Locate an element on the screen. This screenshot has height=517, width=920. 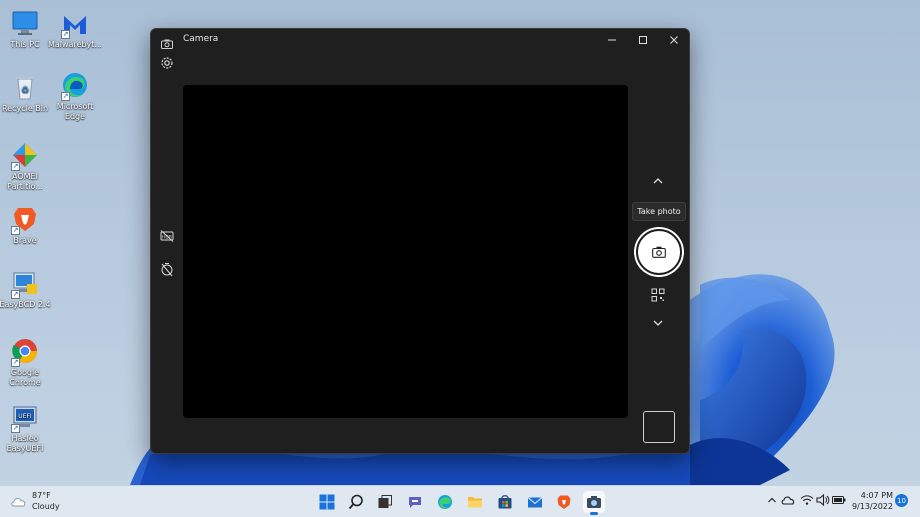
camera-icon is located at coordinates (594, 502).